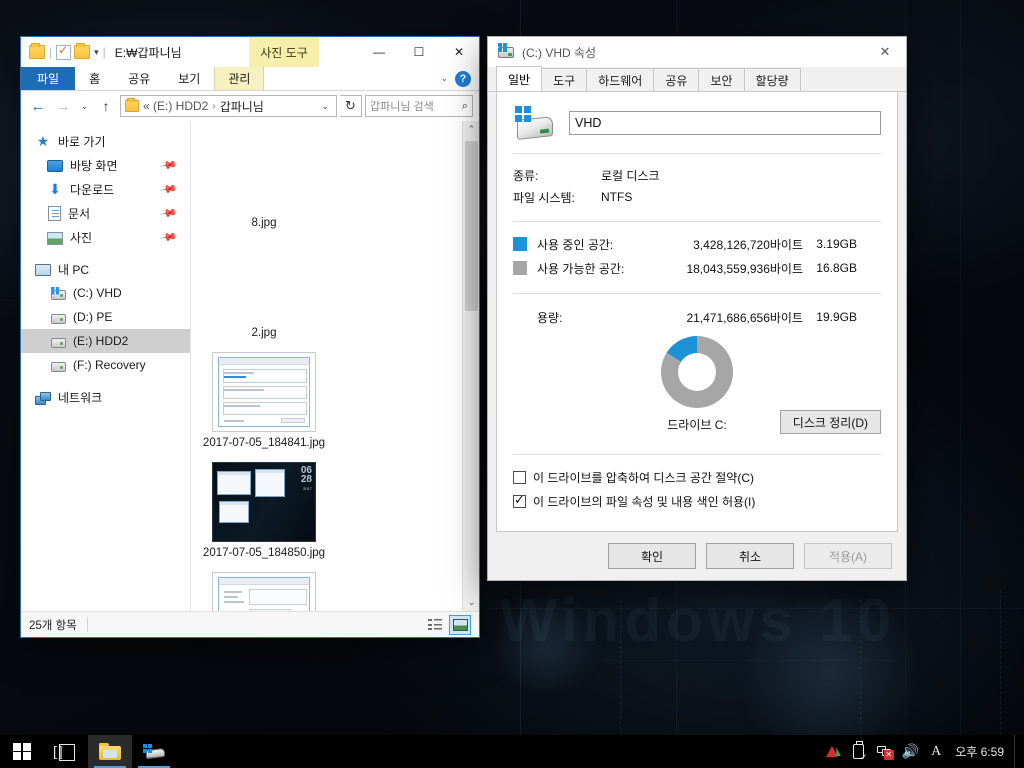 The width and height of the screenshot is (1024, 768). Describe the element at coordinates (105, 189) in the screenshot. I see `sidebar-item-downloads: 다운로드 📌` at that location.